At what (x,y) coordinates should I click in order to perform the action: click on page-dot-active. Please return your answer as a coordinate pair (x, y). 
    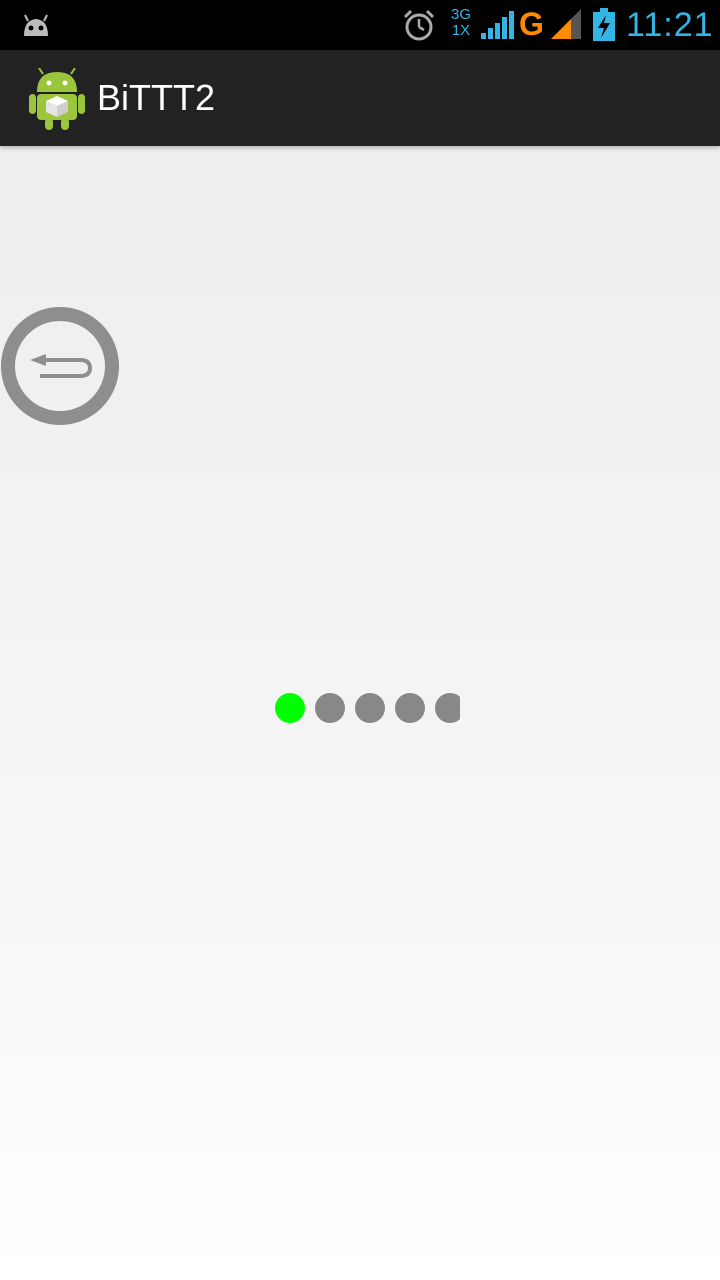
    Looking at the image, I should click on (290, 708).